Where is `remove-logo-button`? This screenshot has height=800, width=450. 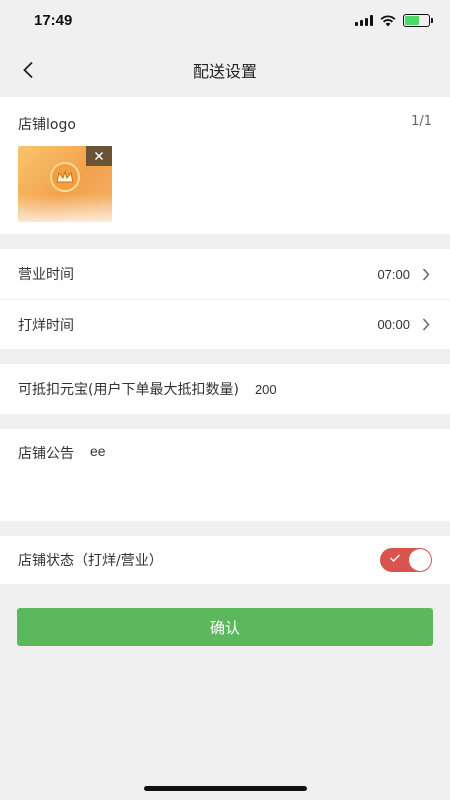 remove-logo-button is located at coordinates (99, 156).